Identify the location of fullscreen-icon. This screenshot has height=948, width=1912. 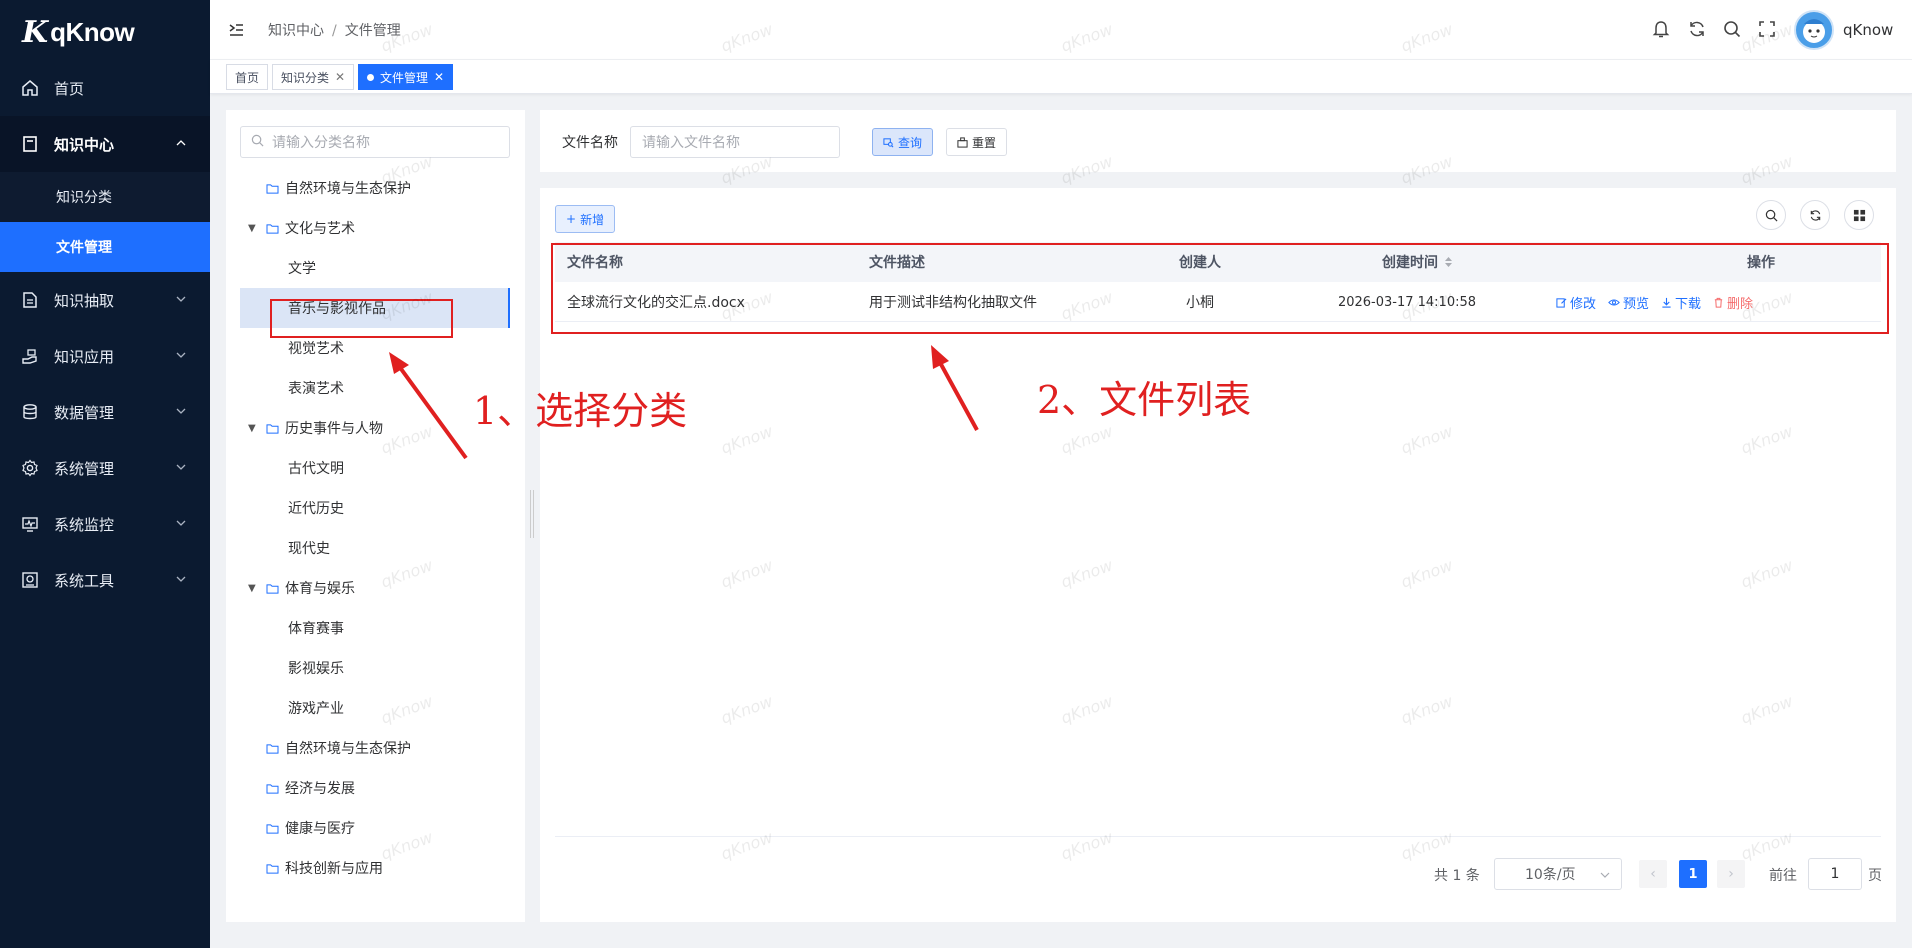
(1767, 29).